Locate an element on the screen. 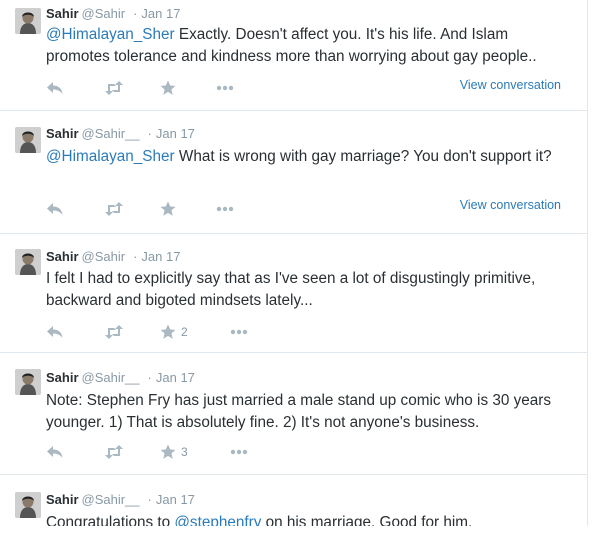 The height and width of the screenshot is (541, 600). tweet-actions: 2 is located at coordinates (311, 332).